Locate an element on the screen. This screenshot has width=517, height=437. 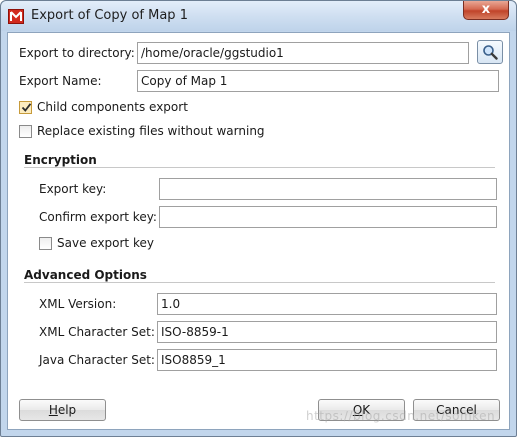
watermark-text: https://blog.csdn.net/somken is located at coordinates (401, 416).